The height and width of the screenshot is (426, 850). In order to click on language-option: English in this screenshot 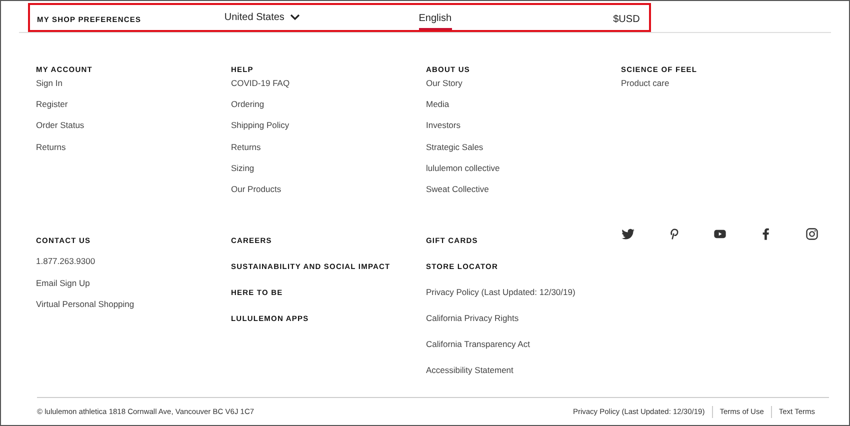, I will do `click(435, 20)`.